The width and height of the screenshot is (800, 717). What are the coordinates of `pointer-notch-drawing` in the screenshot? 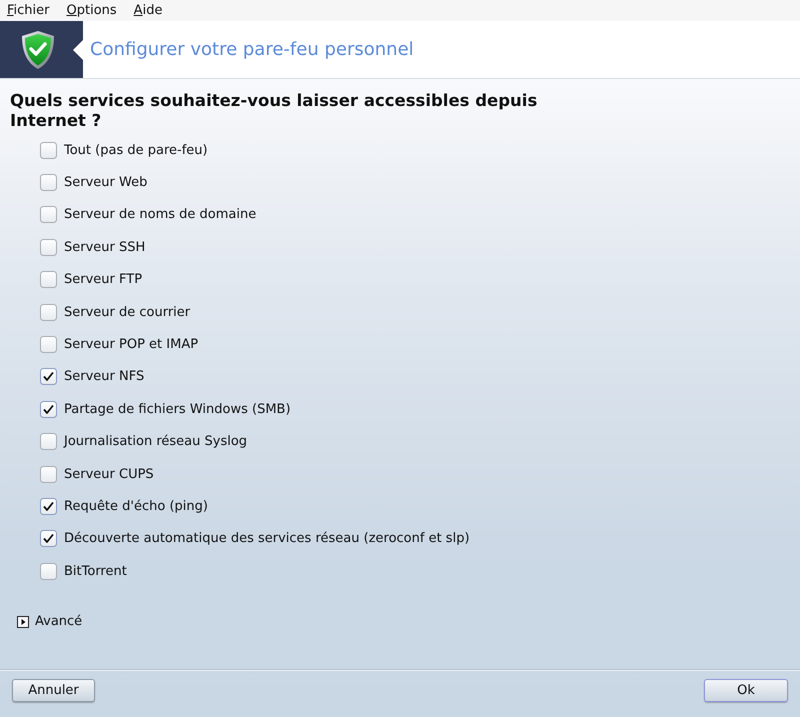 It's located at (78, 50).